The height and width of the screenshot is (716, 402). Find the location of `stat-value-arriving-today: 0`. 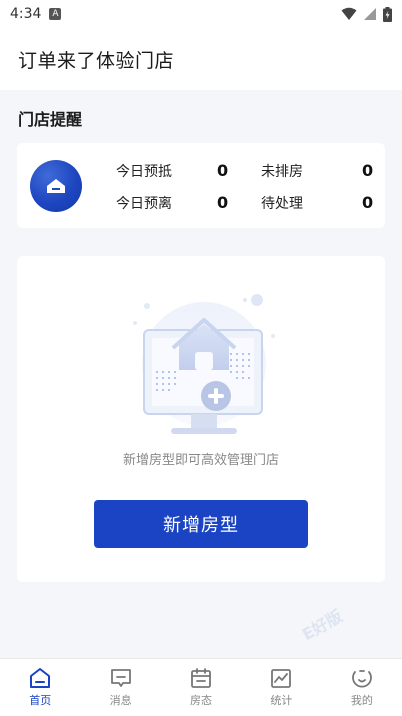

stat-value-arriving-today: 0 is located at coordinates (222, 170).